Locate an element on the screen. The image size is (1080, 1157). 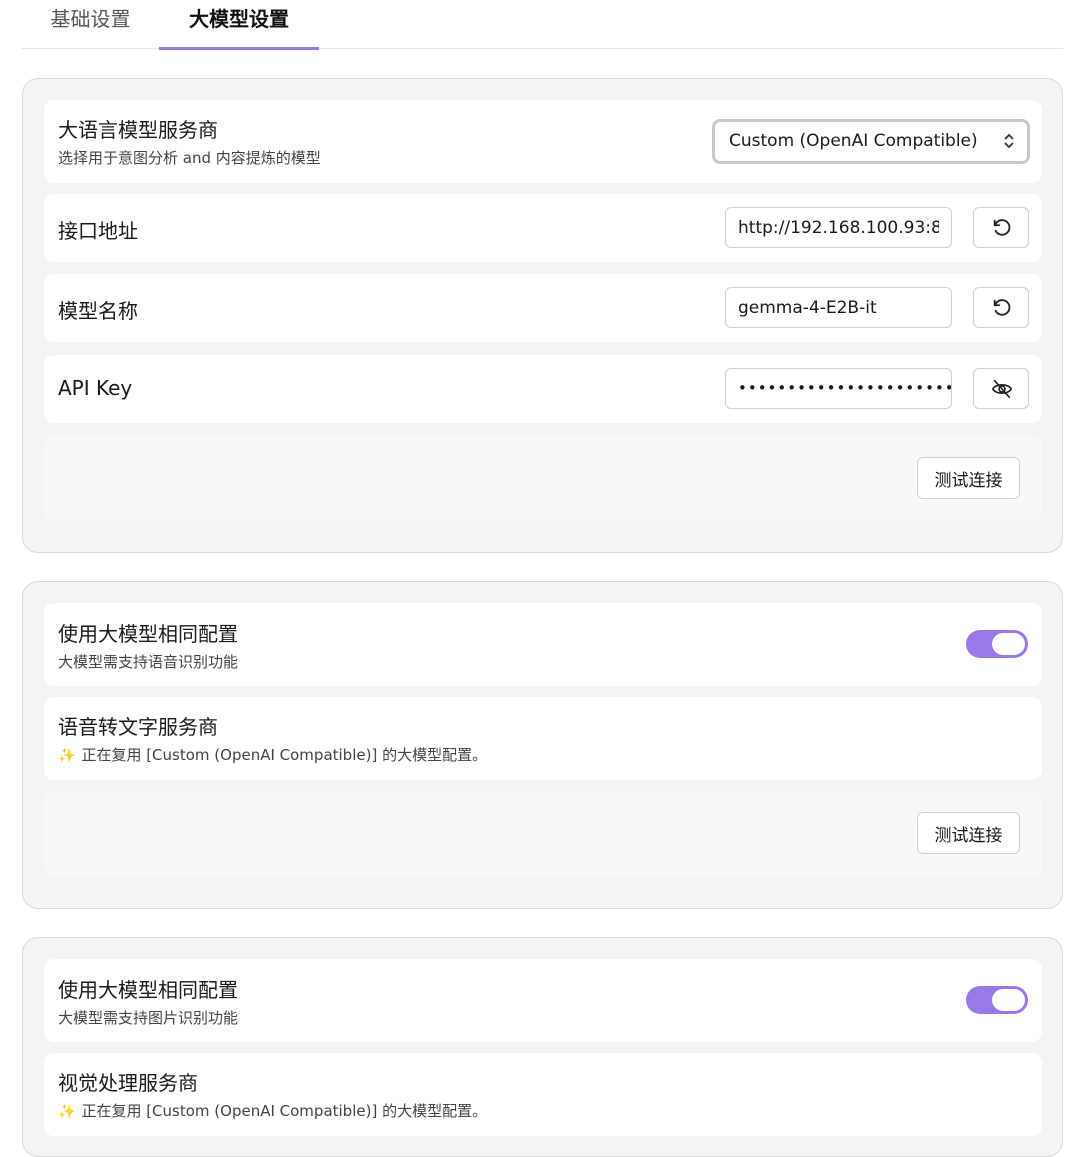
vision-reuse-row: 使用大模型相同配置 大模型需支持图片识别功能 is located at coordinates (543, 1000).